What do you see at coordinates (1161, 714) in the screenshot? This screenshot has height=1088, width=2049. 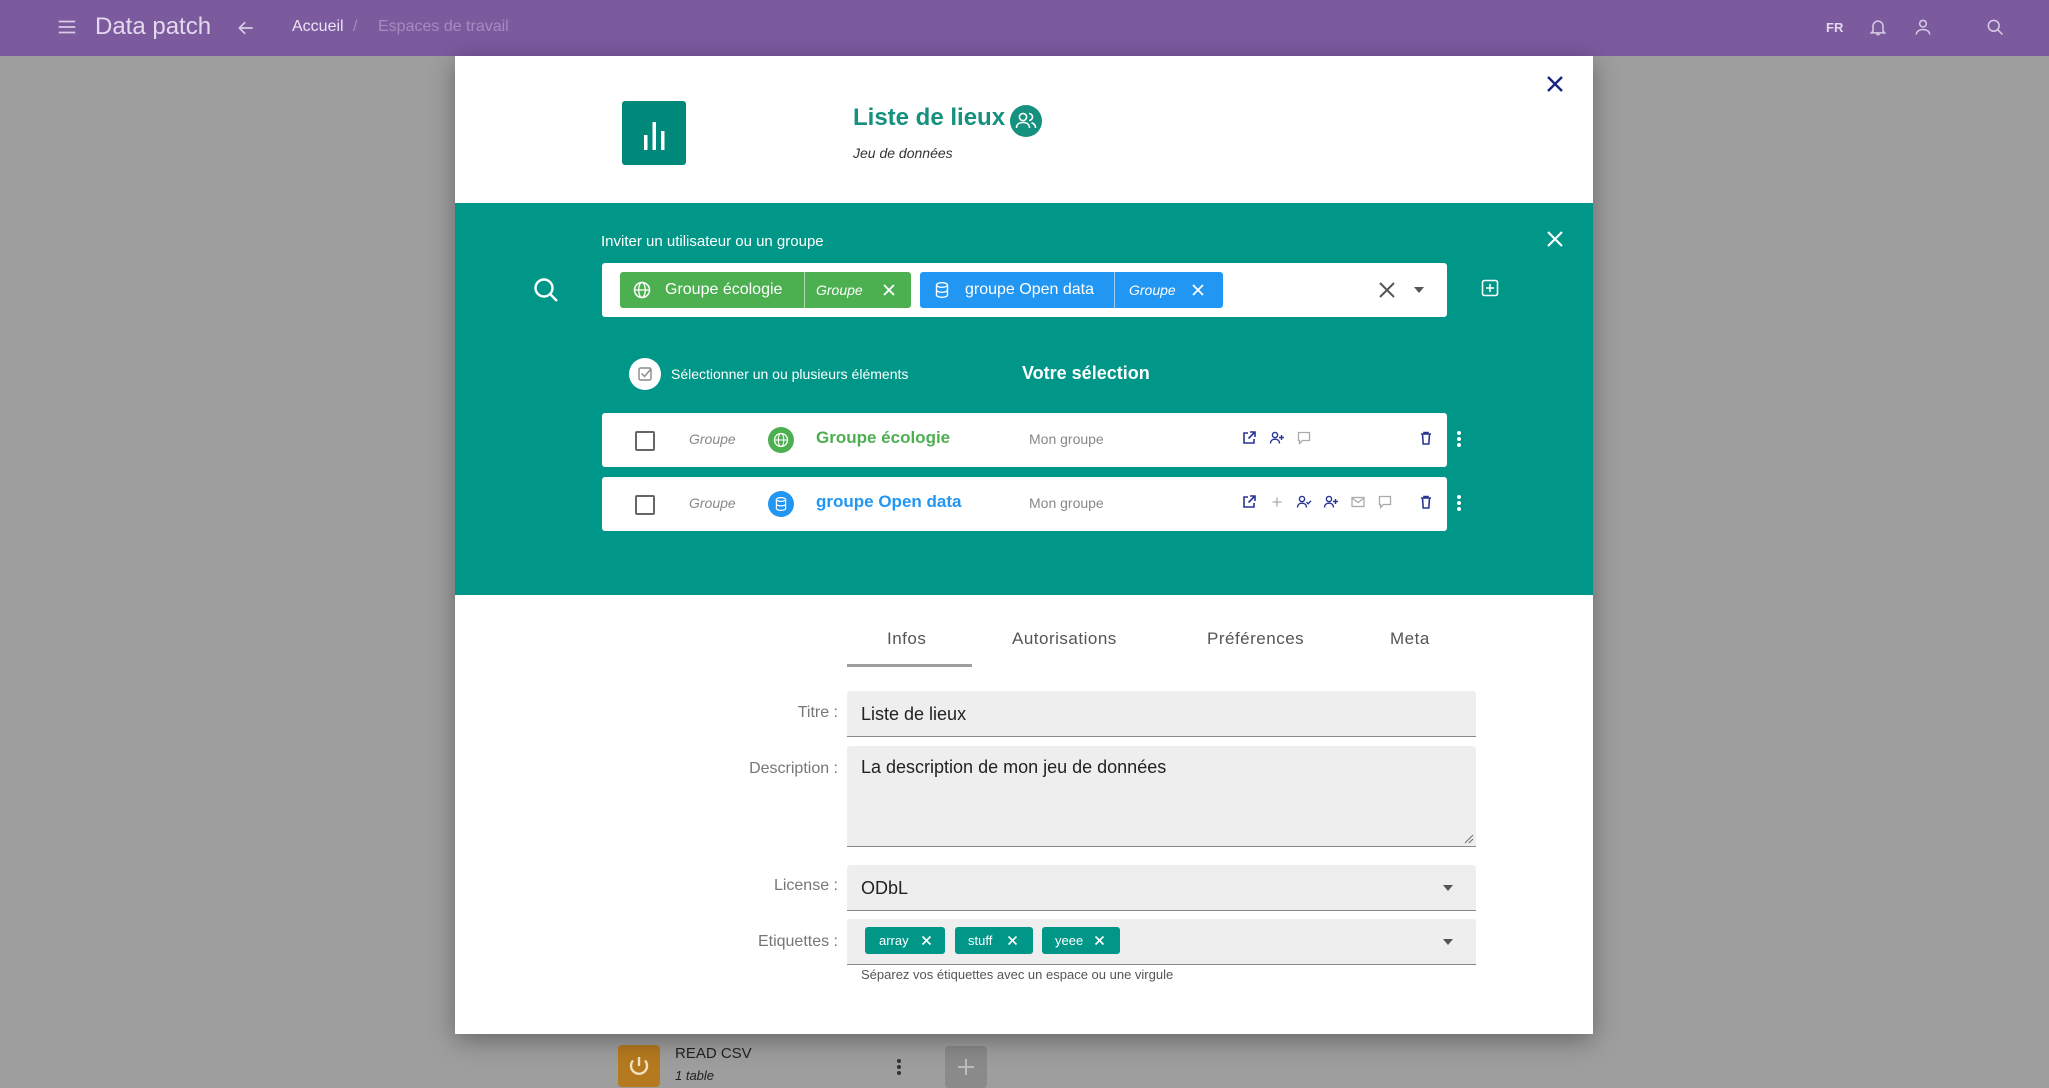 I see `title-input: Liste de lieux` at bounding box center [1161, 714].